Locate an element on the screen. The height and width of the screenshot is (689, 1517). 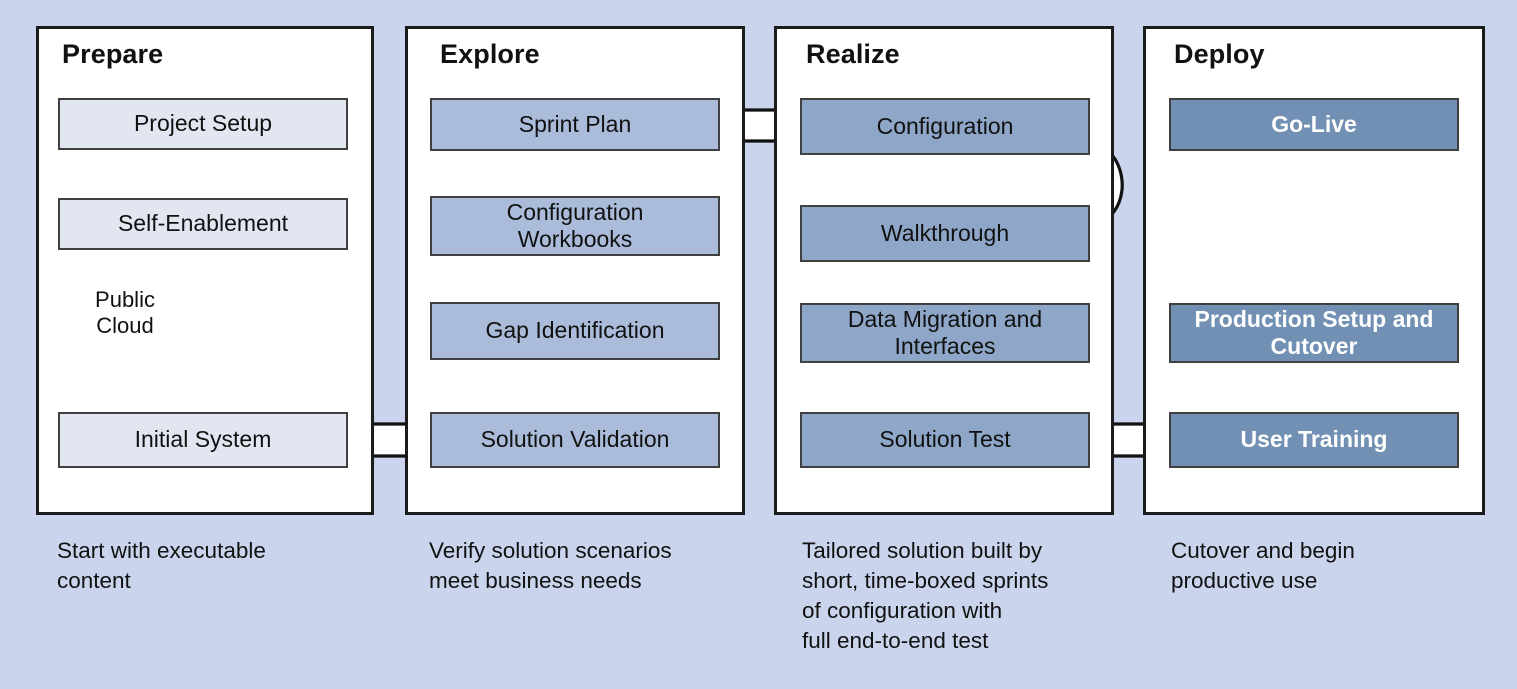
caption-deploy: Cutover and begin productive use is located at coordinates (1263, 565).